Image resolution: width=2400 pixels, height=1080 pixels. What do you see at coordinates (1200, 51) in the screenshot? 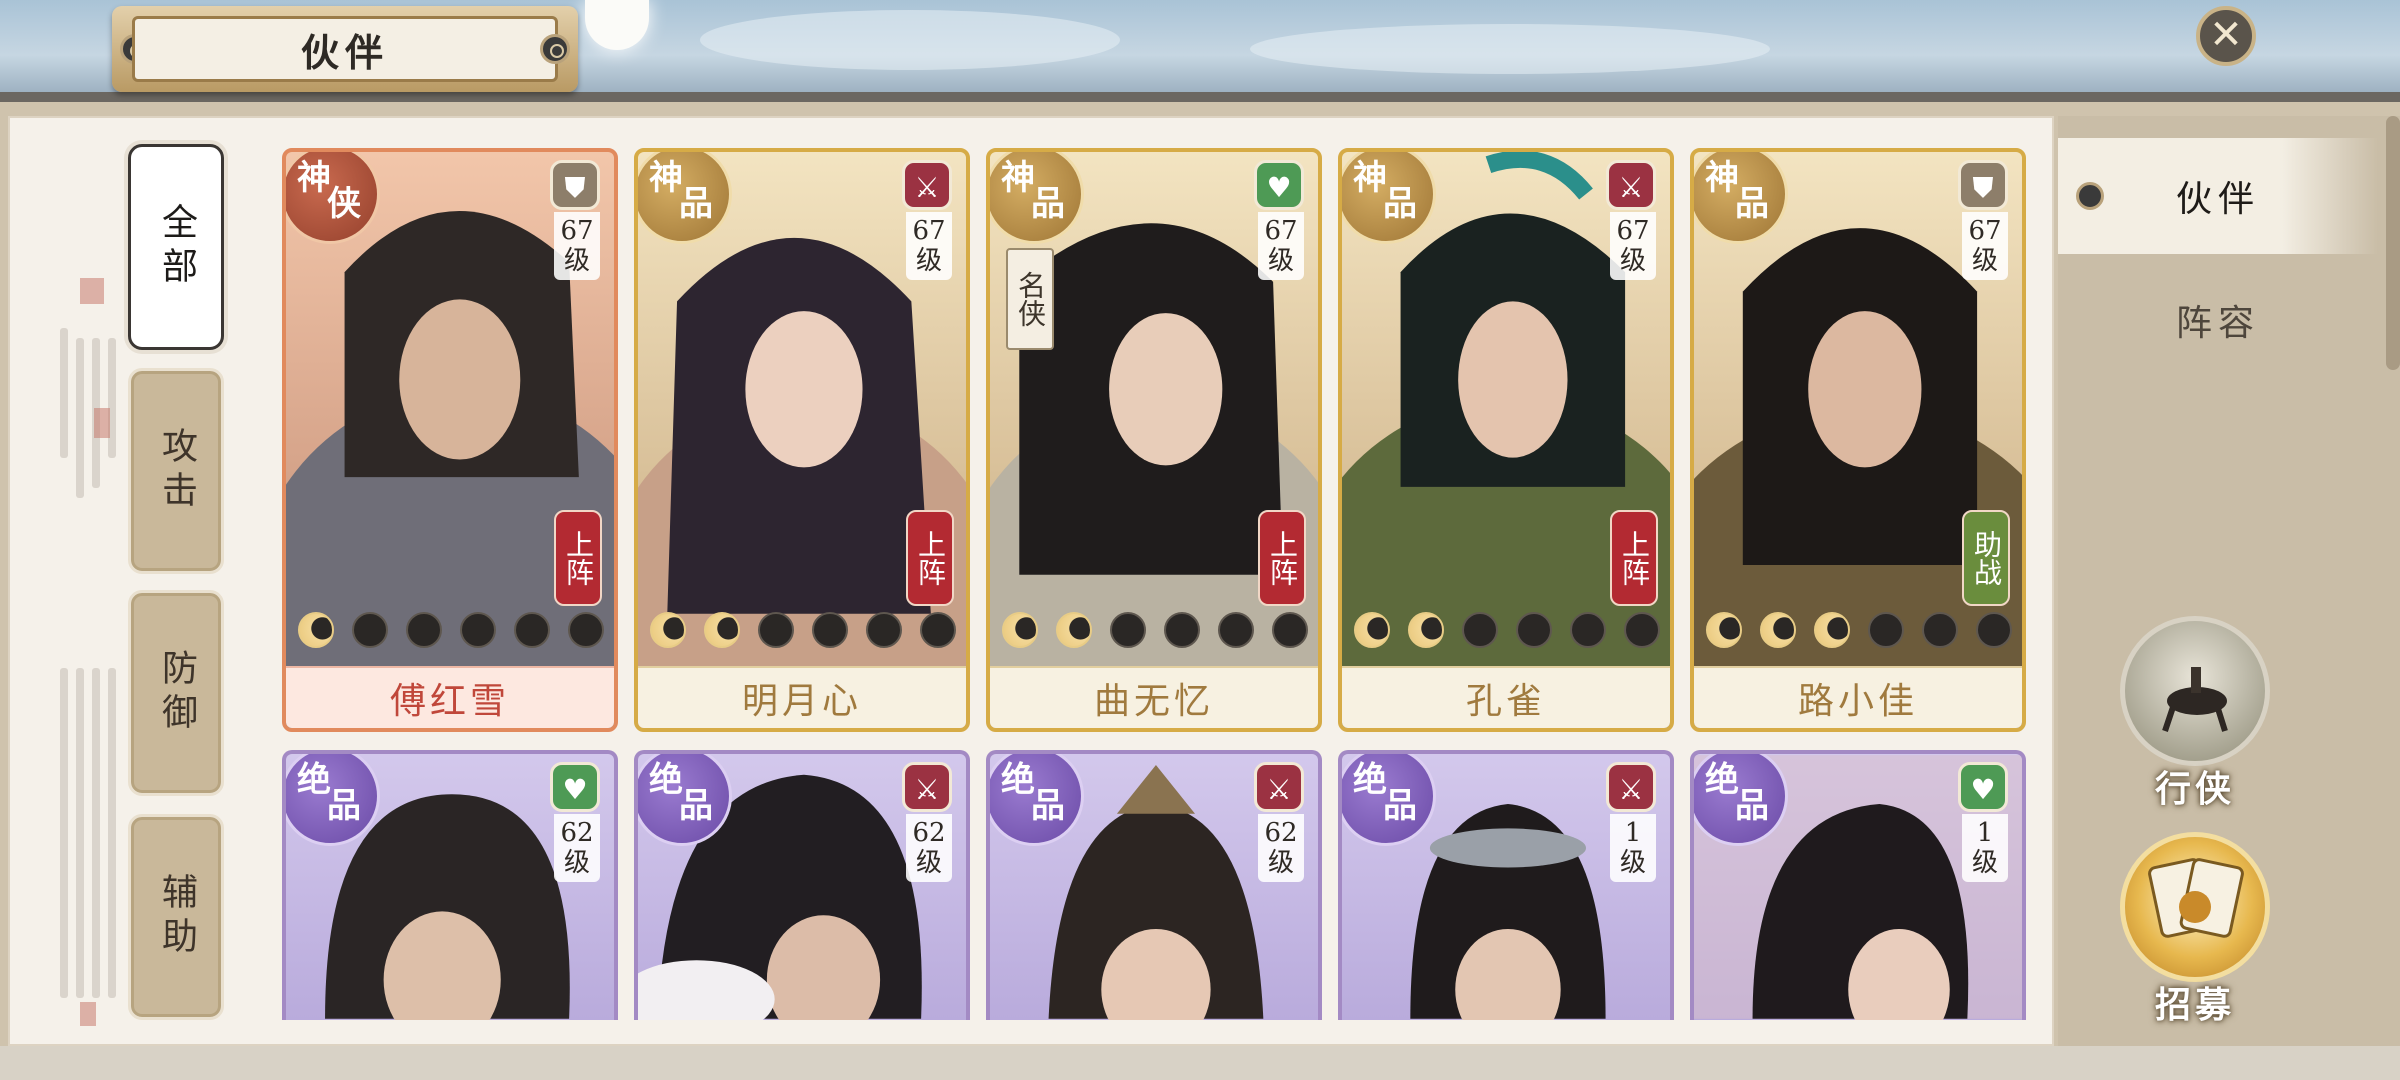
I see `top-bar: 伙伴 ✕` at bounding box center [1200, 51].